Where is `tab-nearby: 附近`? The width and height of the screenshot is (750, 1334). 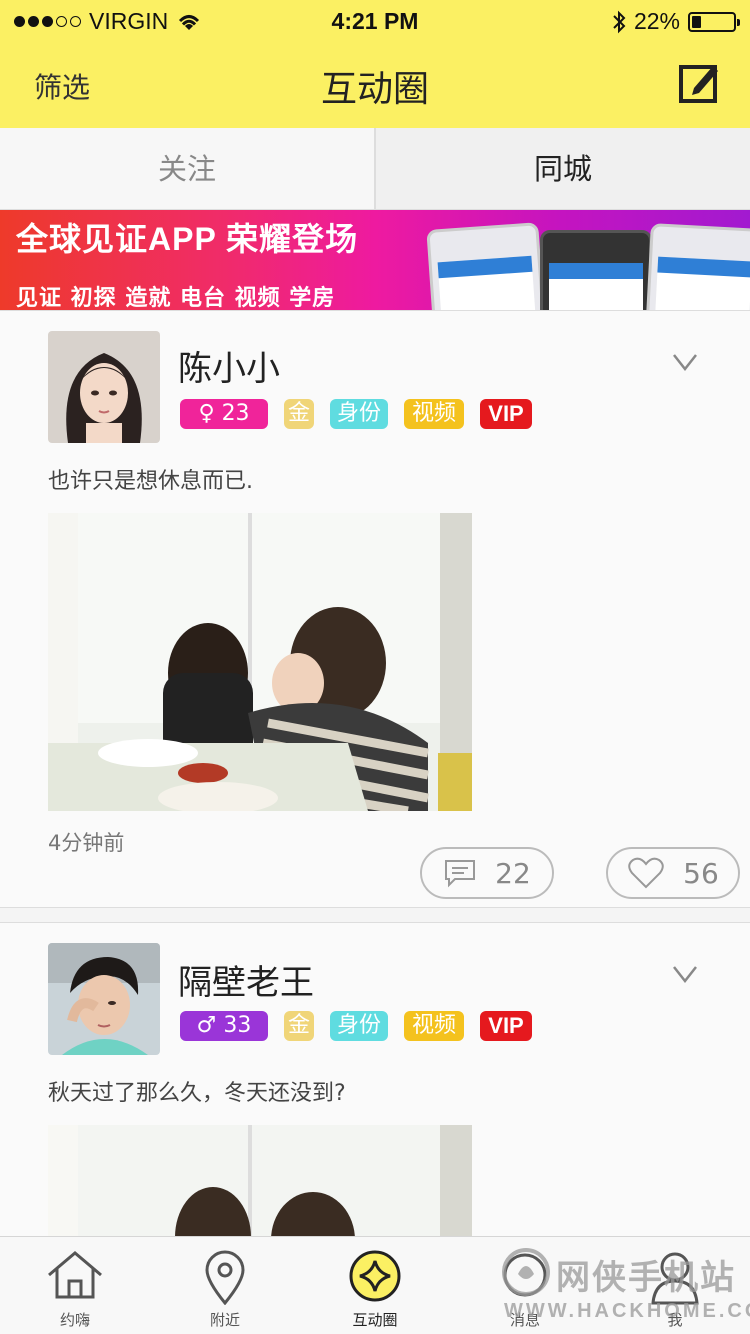 tab-nearby: 附近 is located at coordinates (225, 1285).